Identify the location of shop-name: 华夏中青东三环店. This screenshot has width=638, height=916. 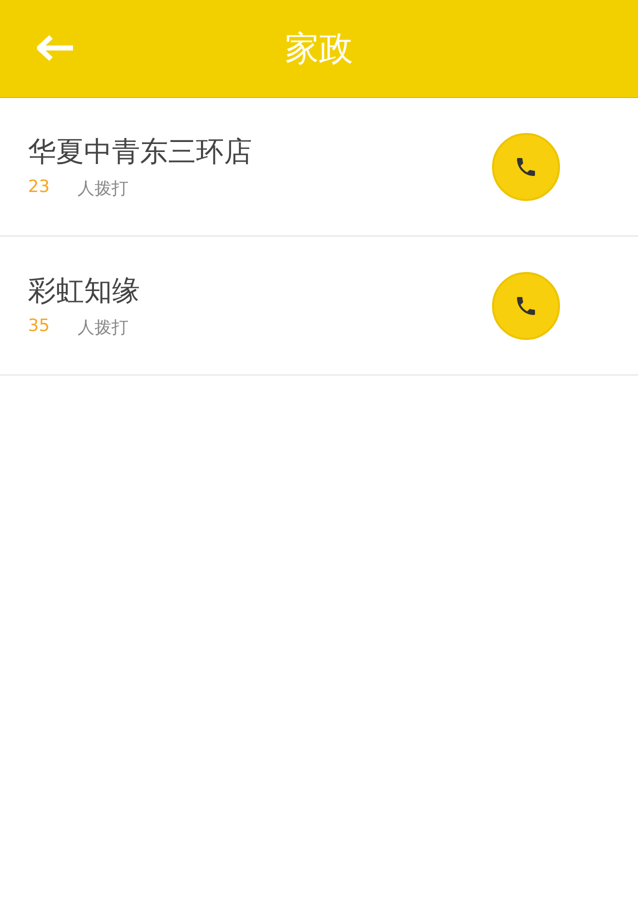
(140, 152).